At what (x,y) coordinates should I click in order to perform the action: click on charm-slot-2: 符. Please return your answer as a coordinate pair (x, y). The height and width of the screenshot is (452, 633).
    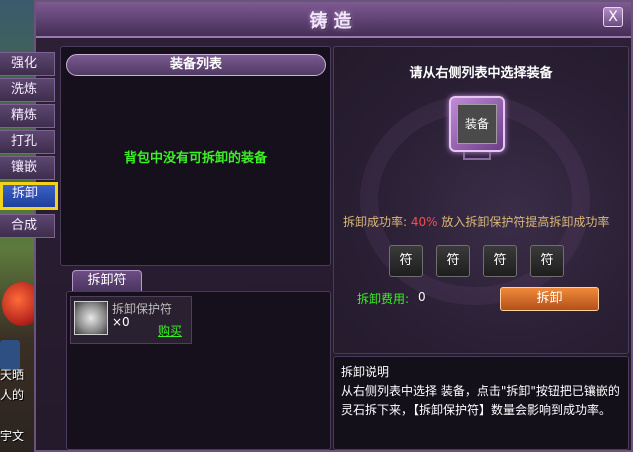
    Looking at the image, I should click on (453, 261).